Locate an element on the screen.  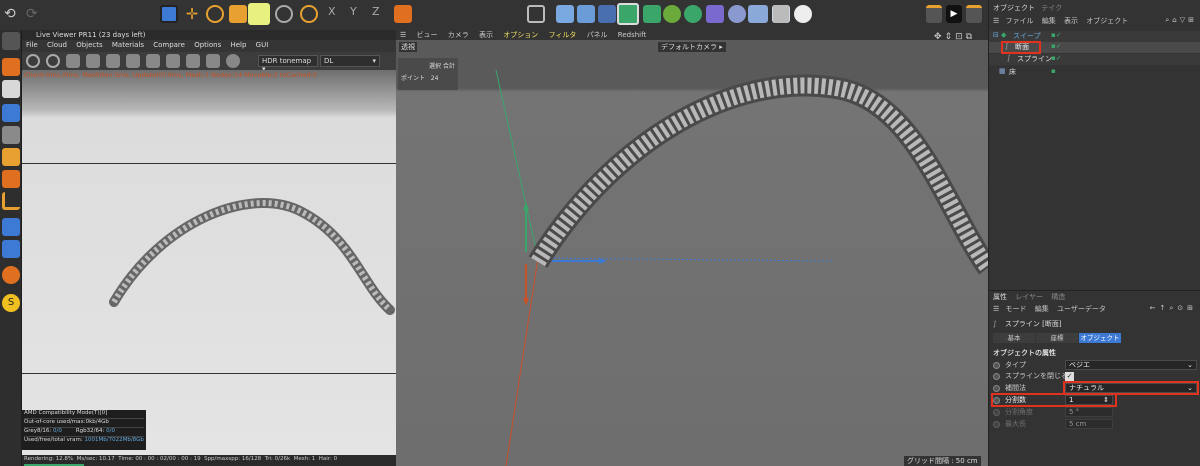
region-icon is located at coordinates (133, 61).